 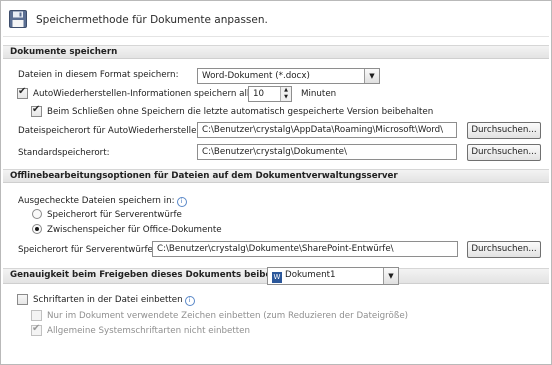 What do you see at coordinates (276, 36) in the screenshot?
I see `header-divider` at bounding box center [276, 36].